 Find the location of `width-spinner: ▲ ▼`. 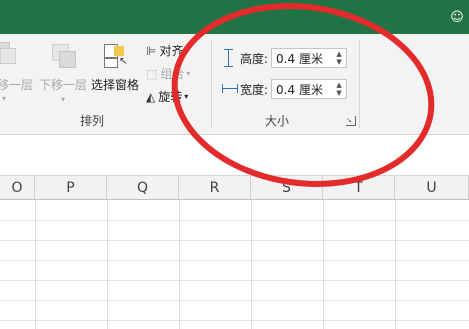

width-spinner: ▲ ▼ is located at coordinates (339, 90).